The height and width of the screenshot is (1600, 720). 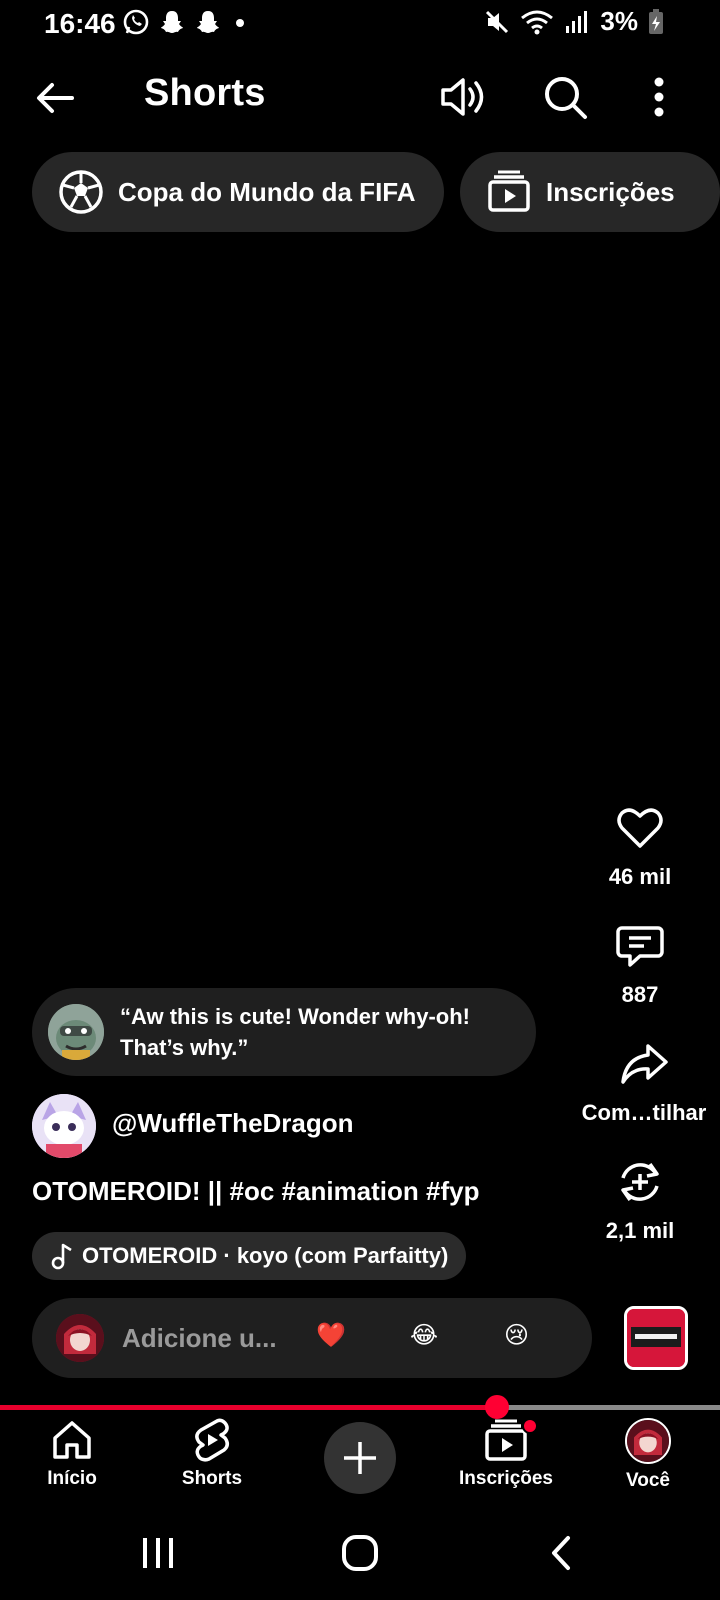 I want to click on video-title: OTOMEROID! || #oc #animation #fyp, so click(x=255, y=1191).